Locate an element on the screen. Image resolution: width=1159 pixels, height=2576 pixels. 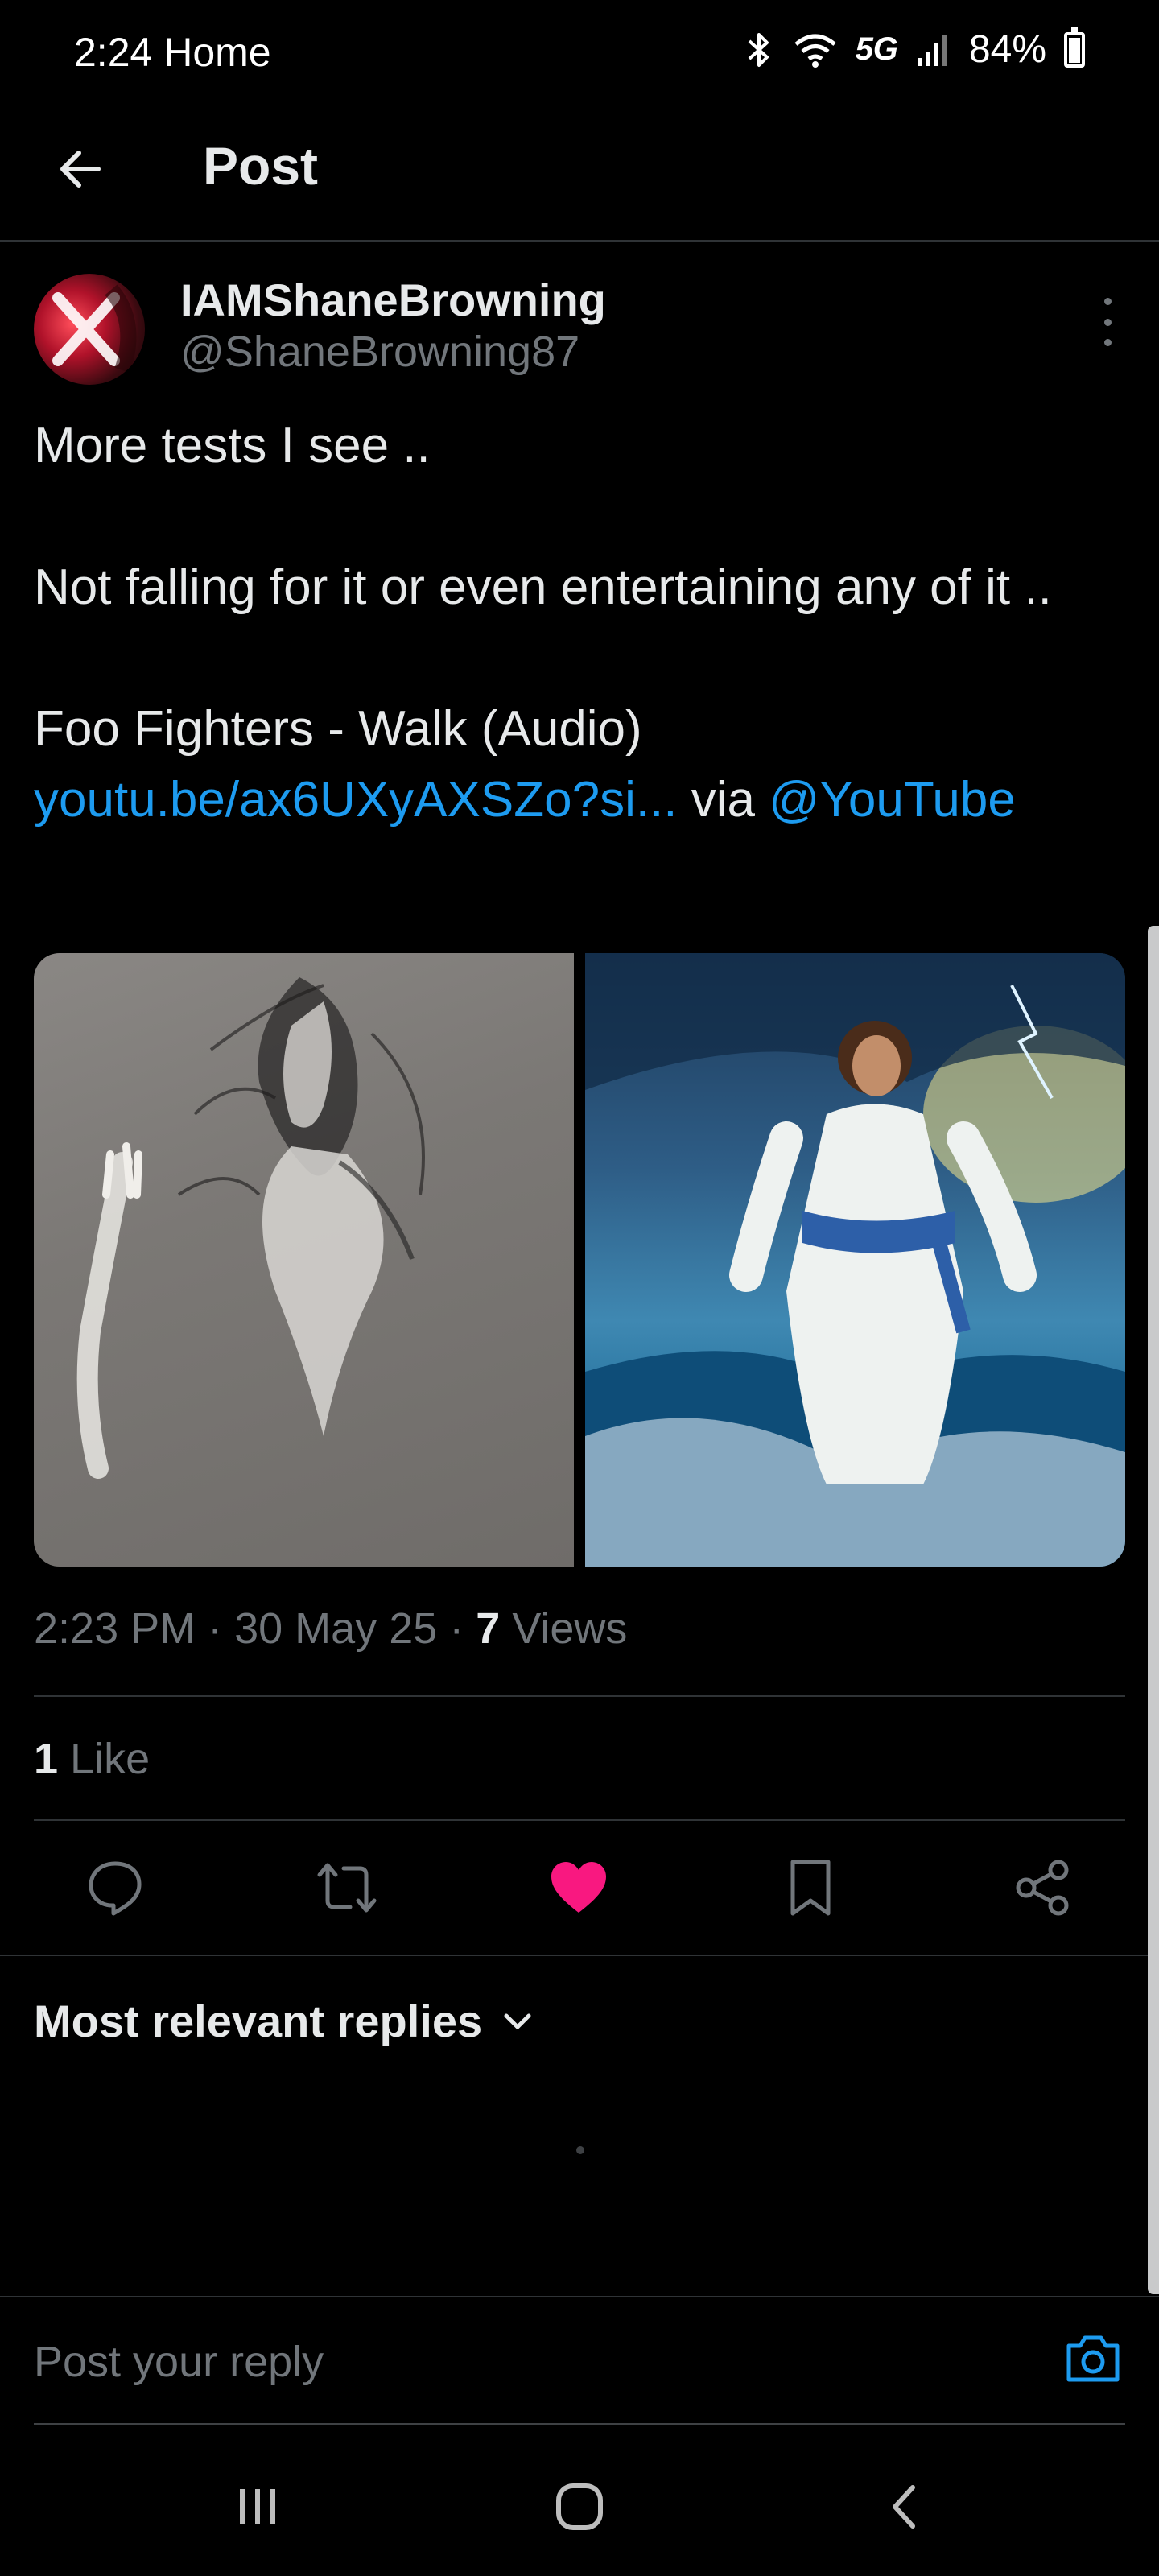
recent-apps-icon is located at coordinates (257, 2506).